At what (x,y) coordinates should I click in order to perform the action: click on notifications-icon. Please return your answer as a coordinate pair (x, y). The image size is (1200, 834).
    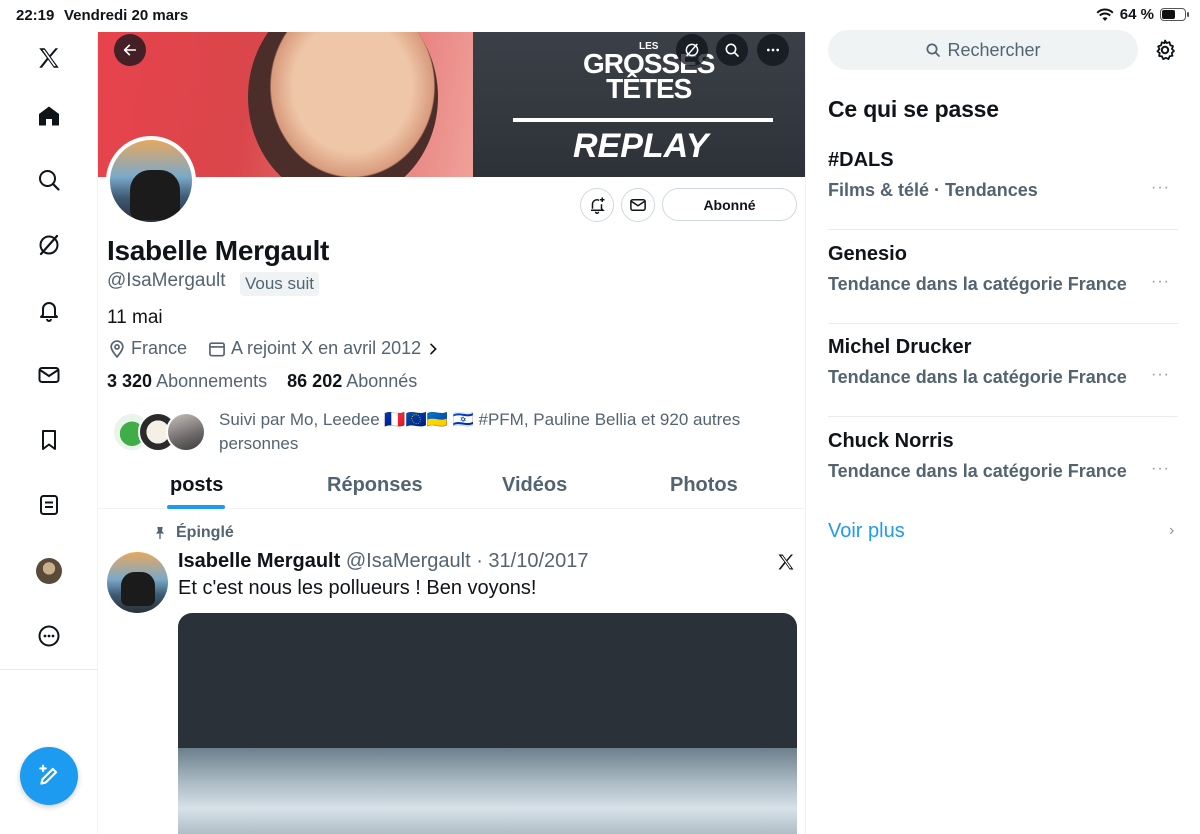
    Looking at the image, I should click on (49, 310).